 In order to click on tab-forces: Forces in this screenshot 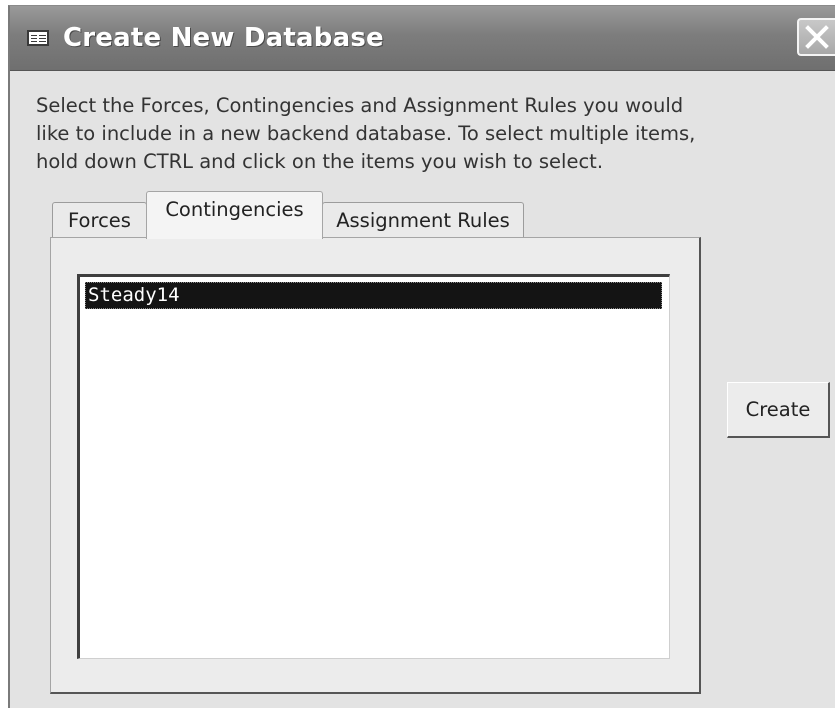, I will do `click(99, 220)`.